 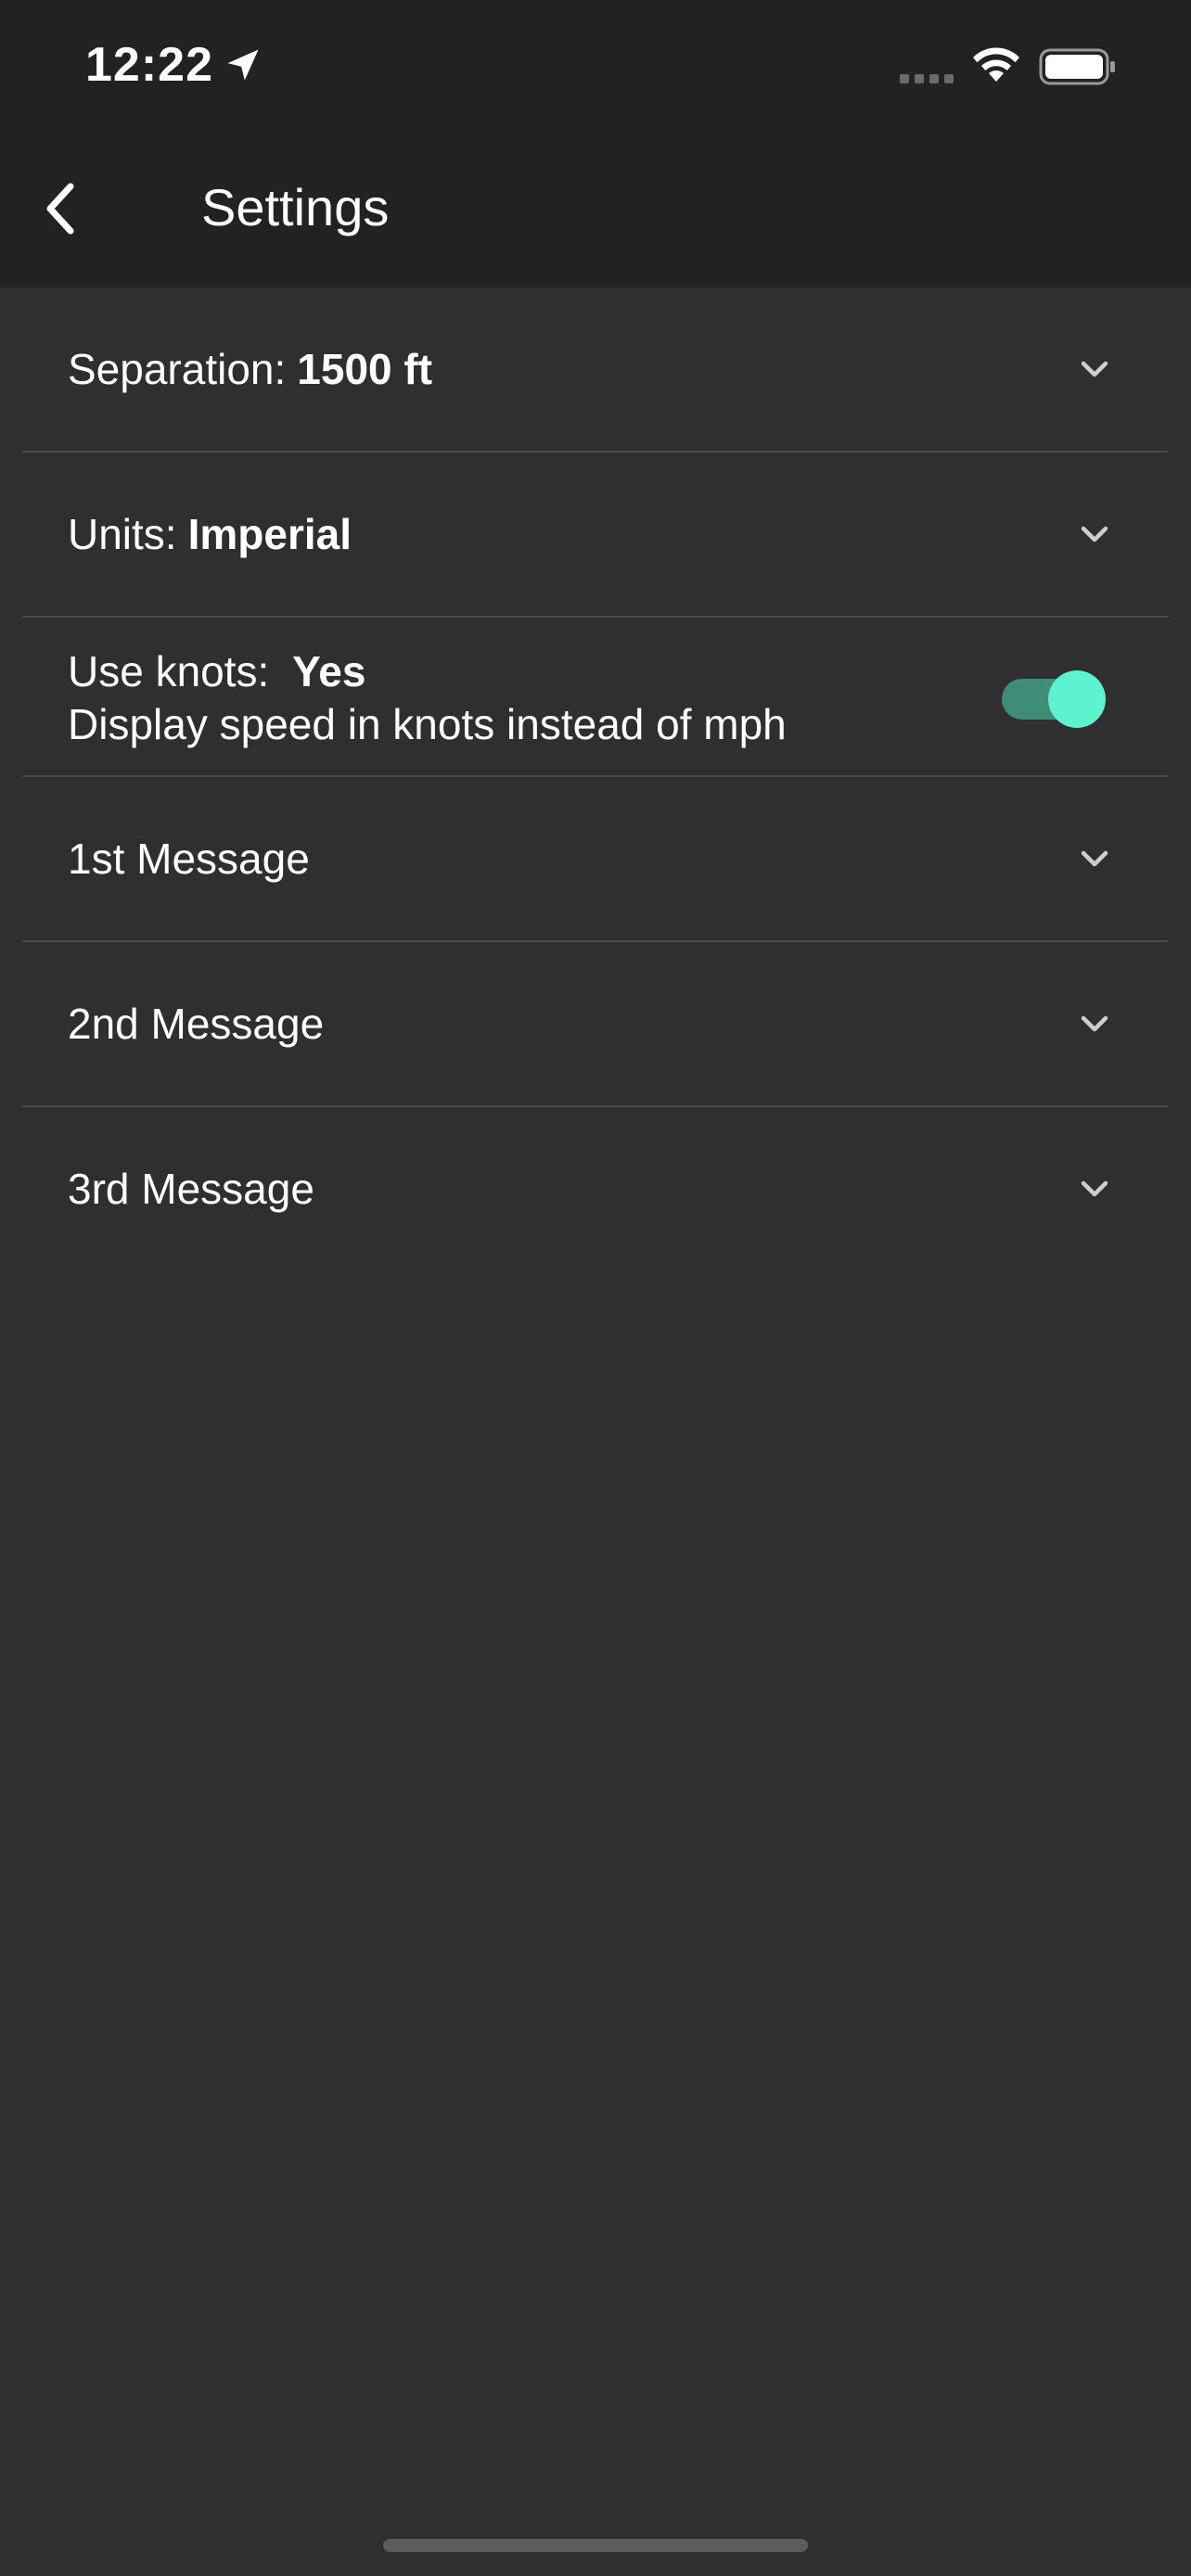 I want to click on page-title: Settings, so click(x=296, y=207).